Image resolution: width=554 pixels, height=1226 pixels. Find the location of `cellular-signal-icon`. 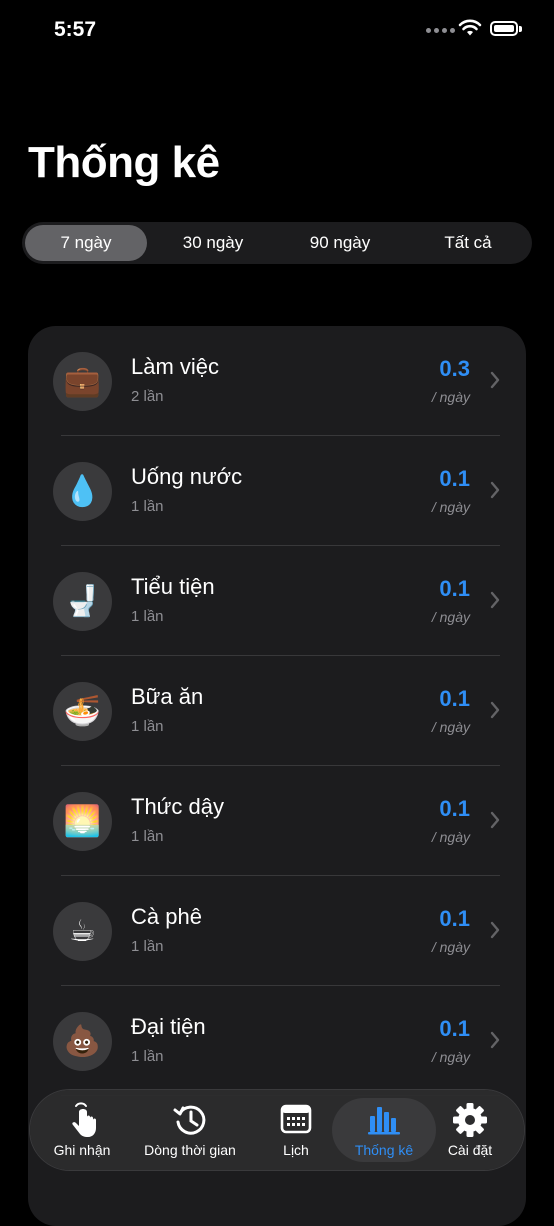

cellular-signal-icon is located at coordinates (440, 30).